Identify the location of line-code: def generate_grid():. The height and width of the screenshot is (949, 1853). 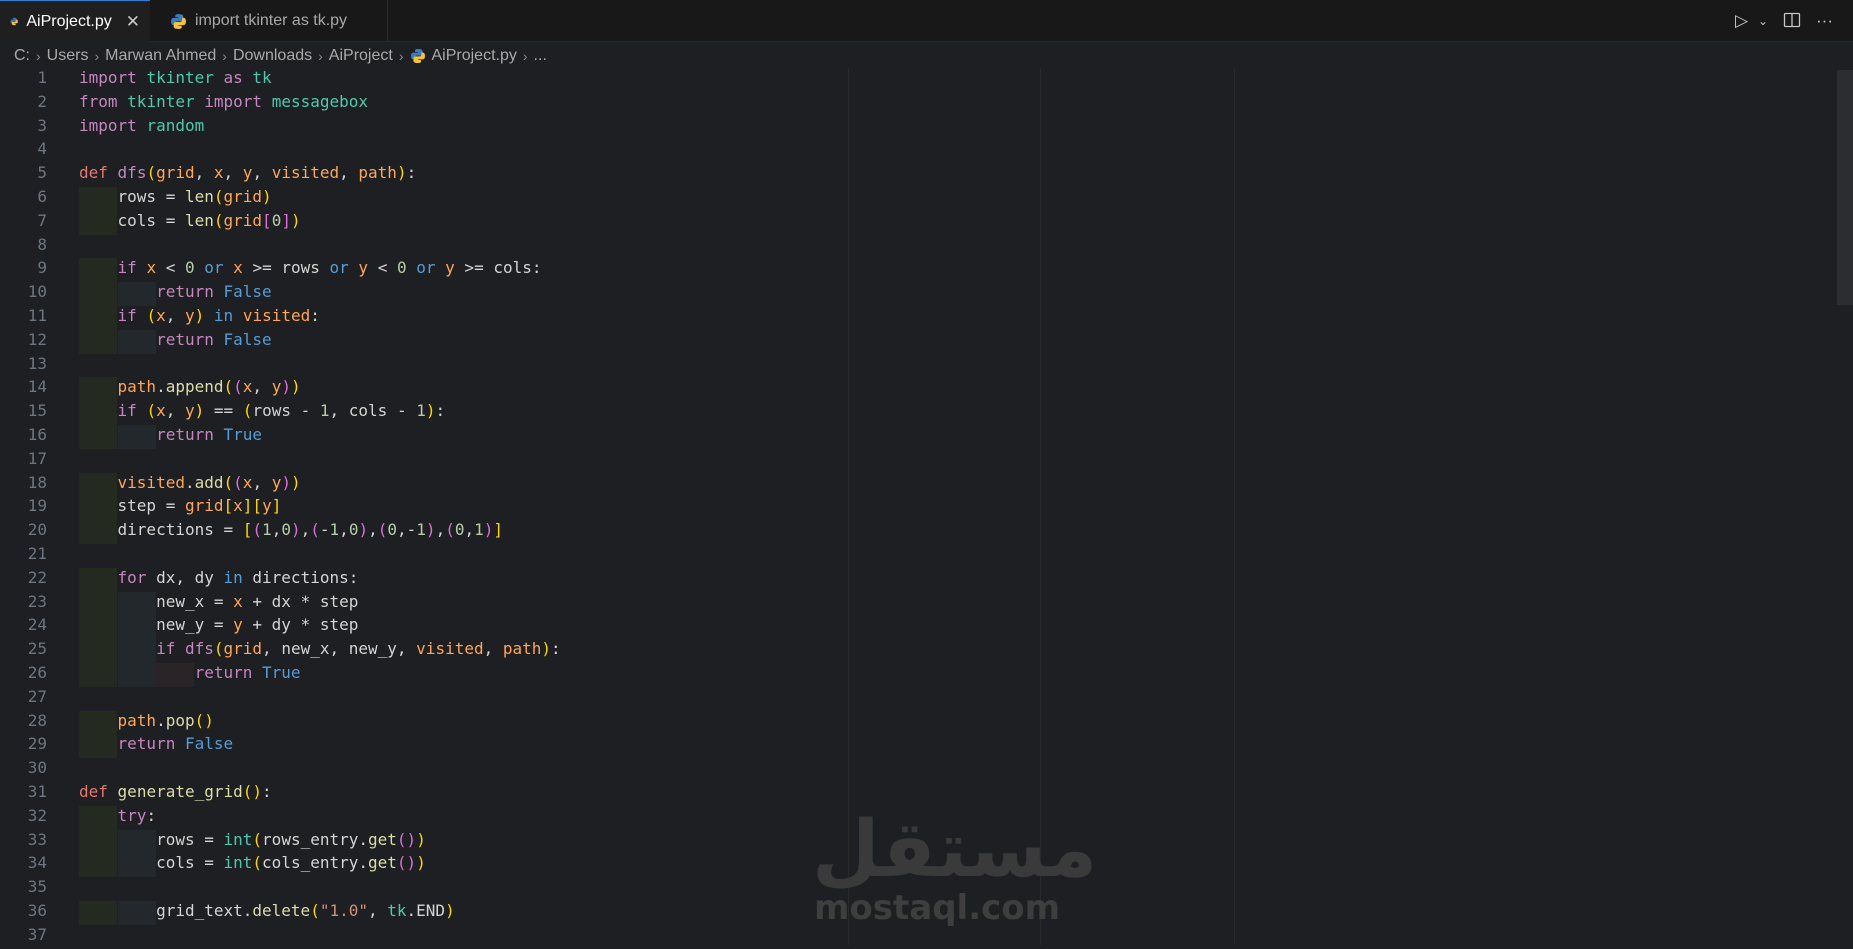
(175, 791).